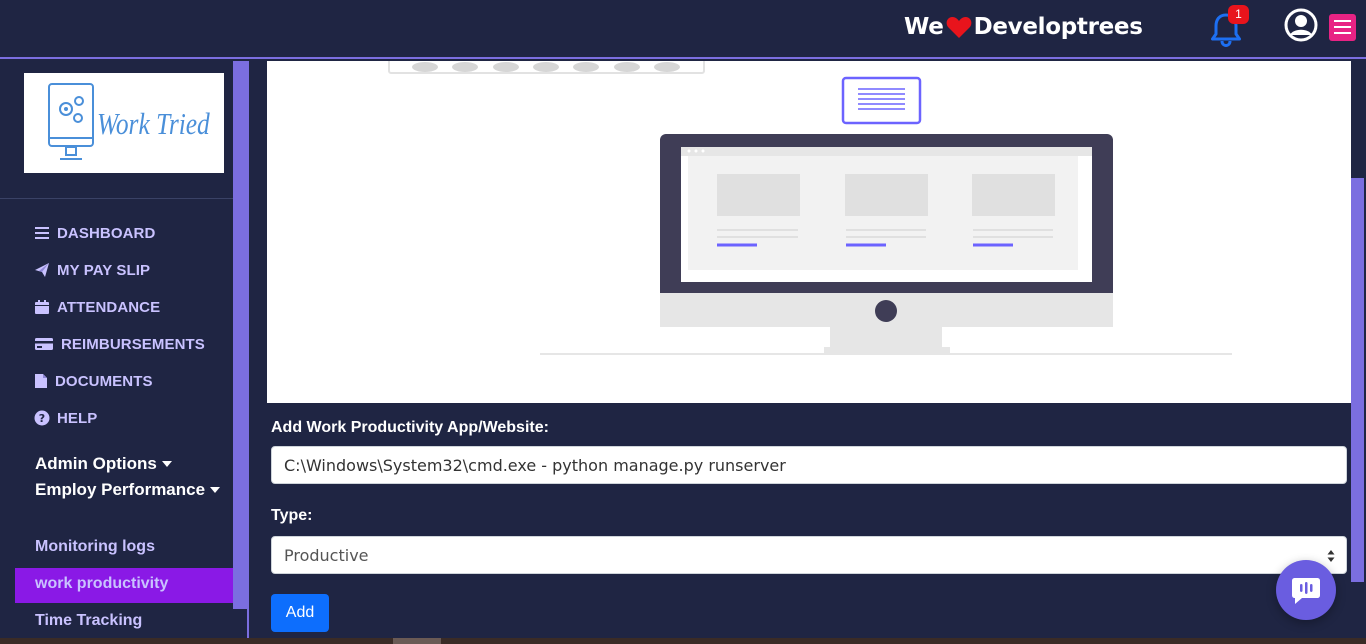  Describe the element at coordinates (153, 123) in the screenshot. I see `logo-text: Work Tried` at that location.